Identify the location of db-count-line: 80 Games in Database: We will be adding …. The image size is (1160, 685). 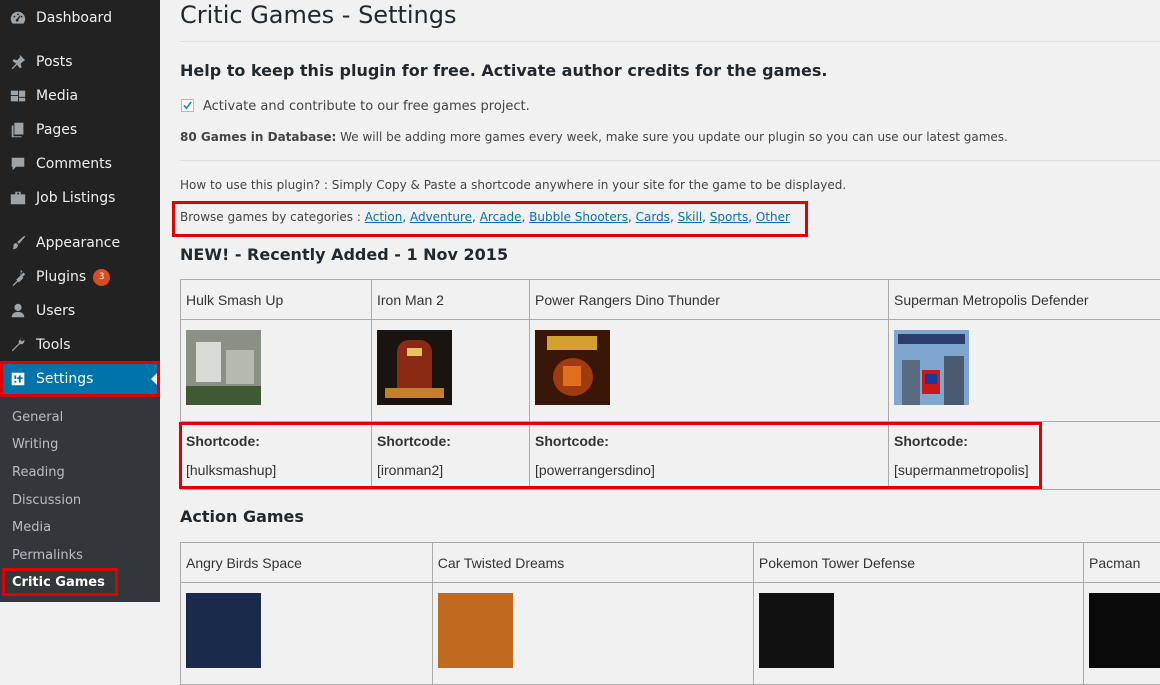
(594, 137).